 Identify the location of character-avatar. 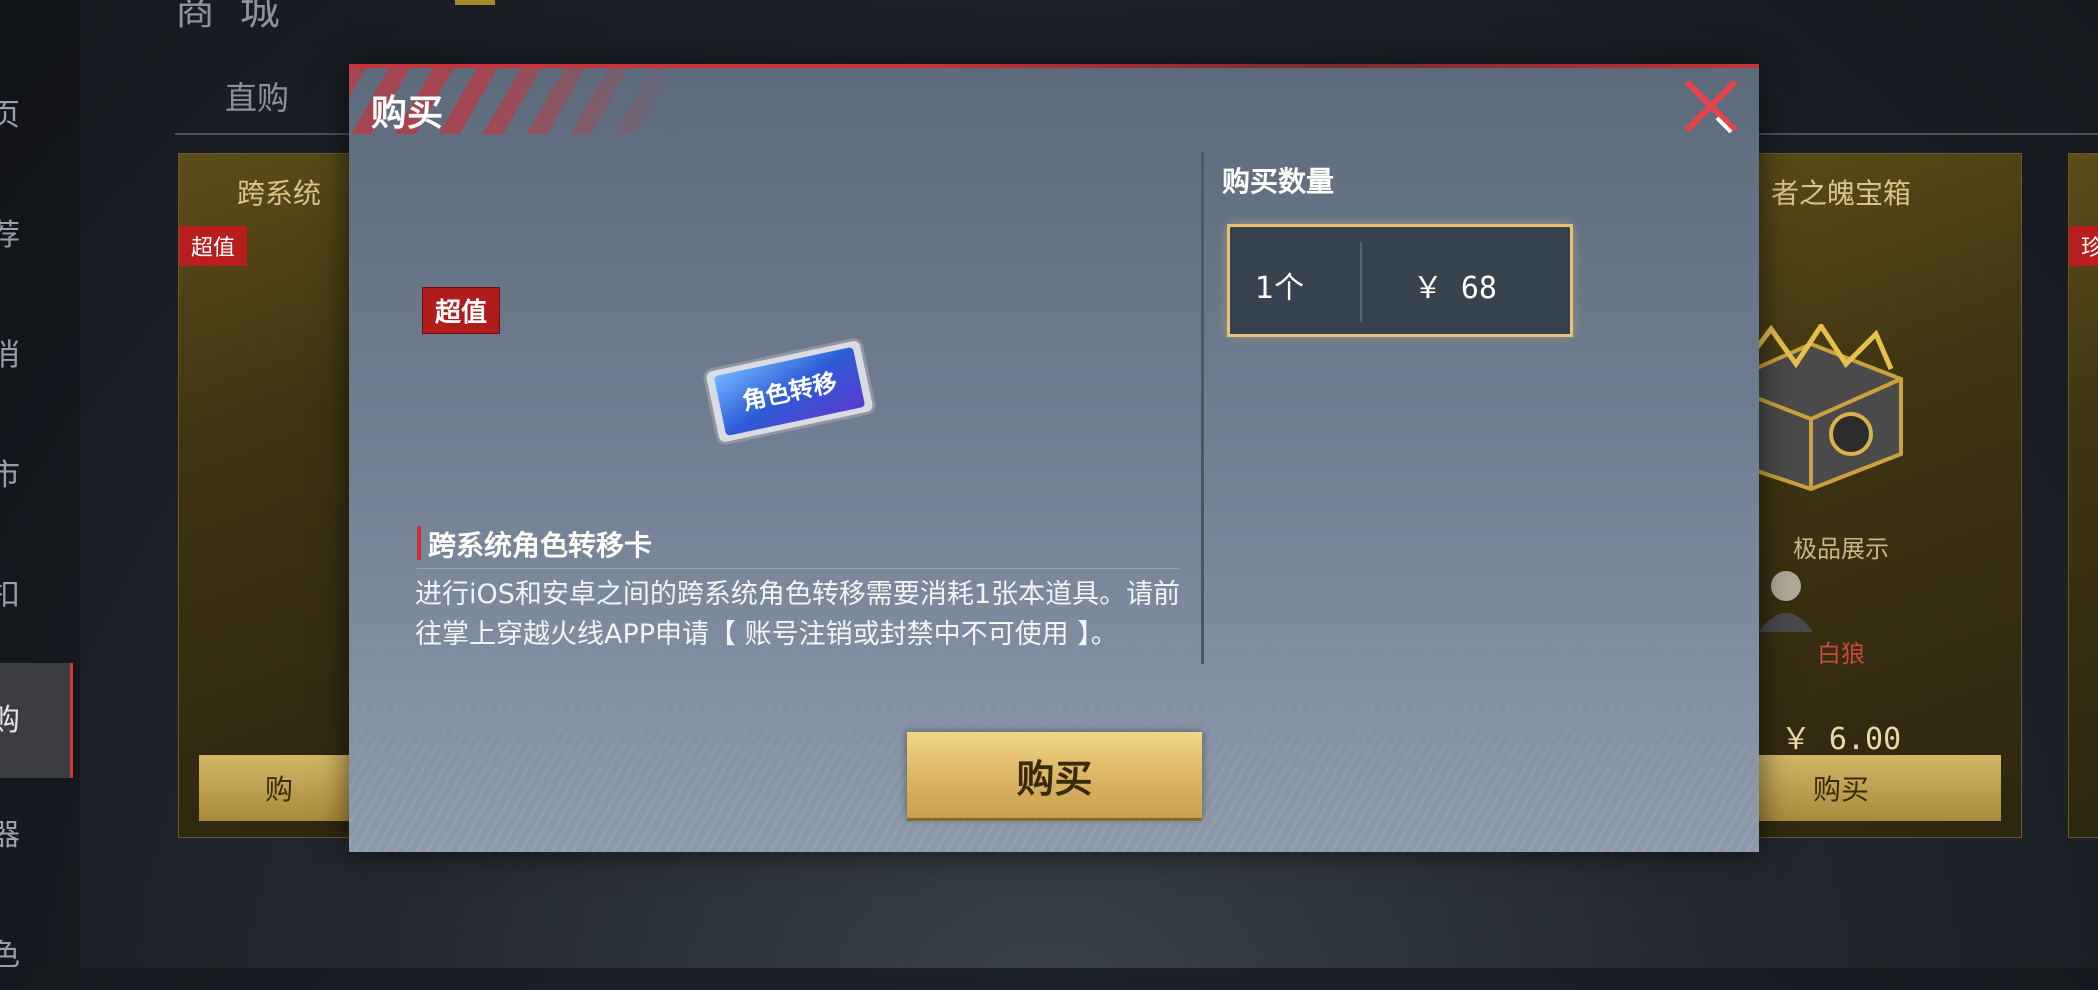
(1786, 601).